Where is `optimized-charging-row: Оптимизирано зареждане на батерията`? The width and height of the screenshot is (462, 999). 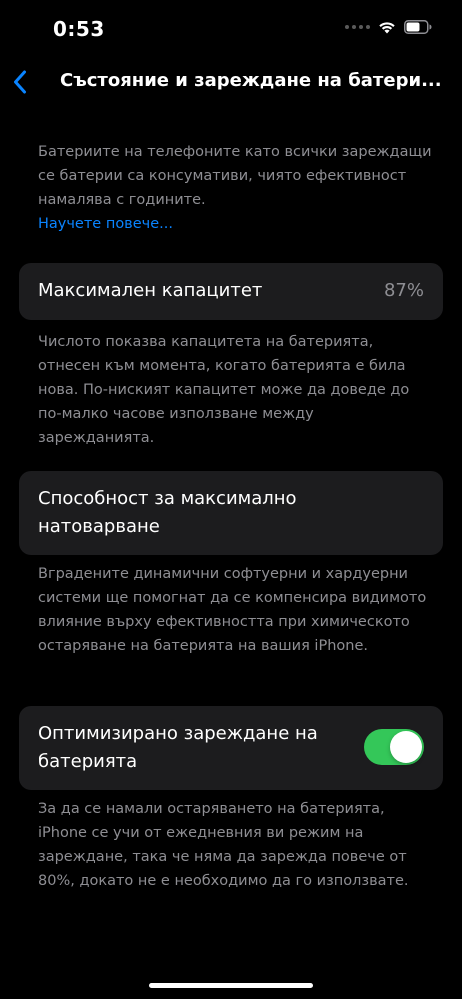 optimized-charging-row: Оптимизирано зареждане на батерията is located at coordinates (231, 748).